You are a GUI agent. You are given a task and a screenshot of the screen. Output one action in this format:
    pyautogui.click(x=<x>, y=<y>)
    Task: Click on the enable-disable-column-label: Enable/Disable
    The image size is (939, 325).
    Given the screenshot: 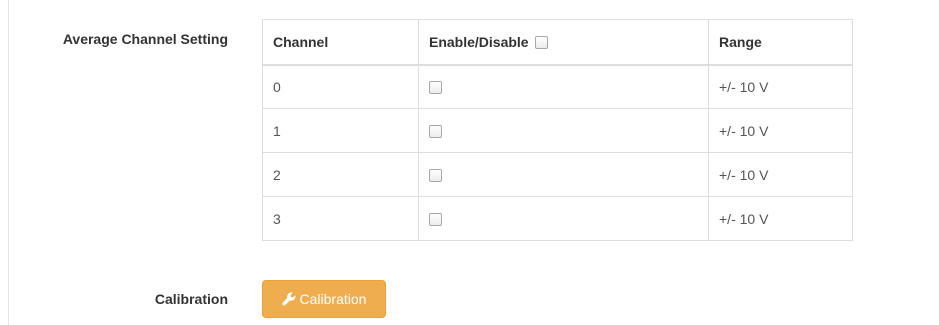 What is the action you would take?
    pyautogui.click(x=479, y=41)
    